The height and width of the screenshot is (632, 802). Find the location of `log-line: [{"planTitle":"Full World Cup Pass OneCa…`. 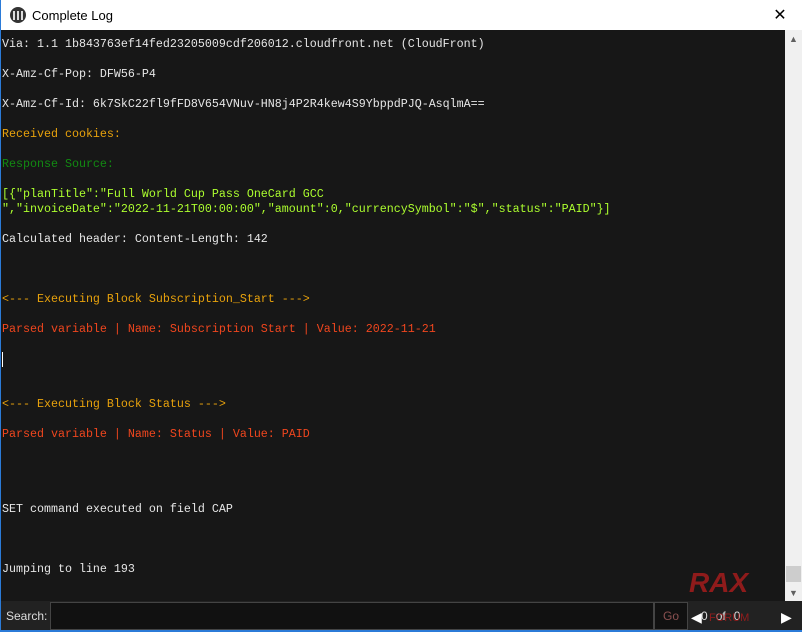

log-line: [{"planTitle":"Full World Cup Pass OneCa… is located at coordinates (163, 194).